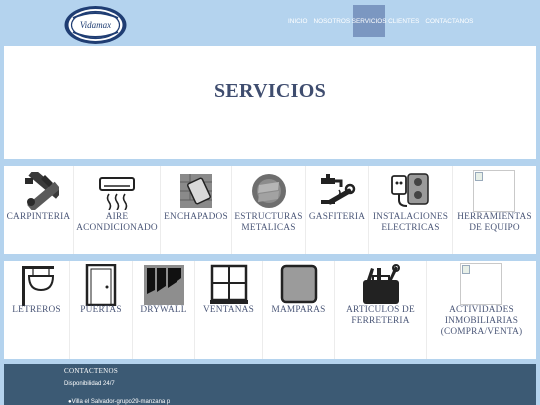 Image resolution: width=540 pixels, height=405 pixels. What do you see at coordinates (449, 21) in the screenshot?
I see `nav-contactanos: CONTACTANOS` at bounding box center [449, 21].